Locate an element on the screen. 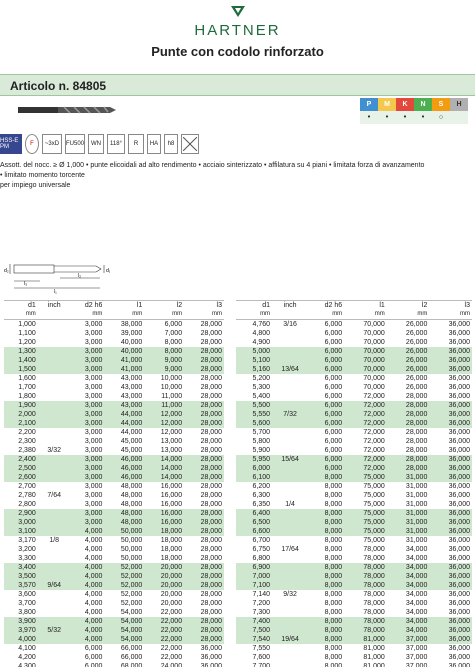 The width and height of the screenshot is (475, 667). material-letter-k: K is located at coordinates (405, 104).